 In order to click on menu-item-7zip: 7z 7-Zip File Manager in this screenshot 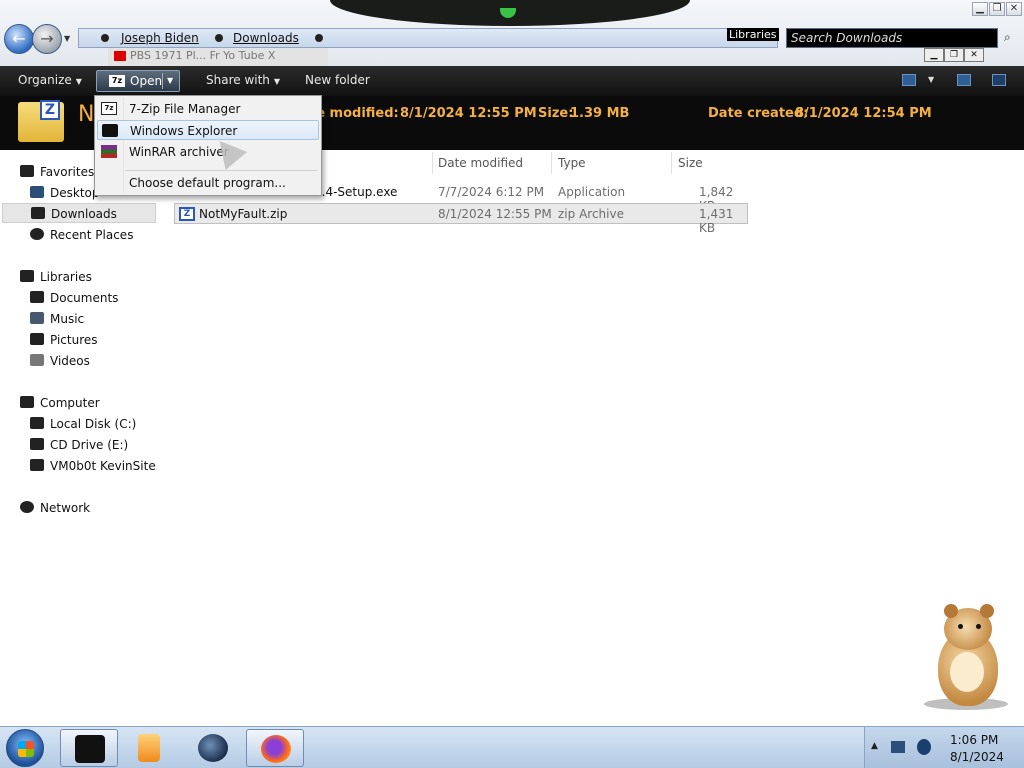, I will do `click(208, 109)`.